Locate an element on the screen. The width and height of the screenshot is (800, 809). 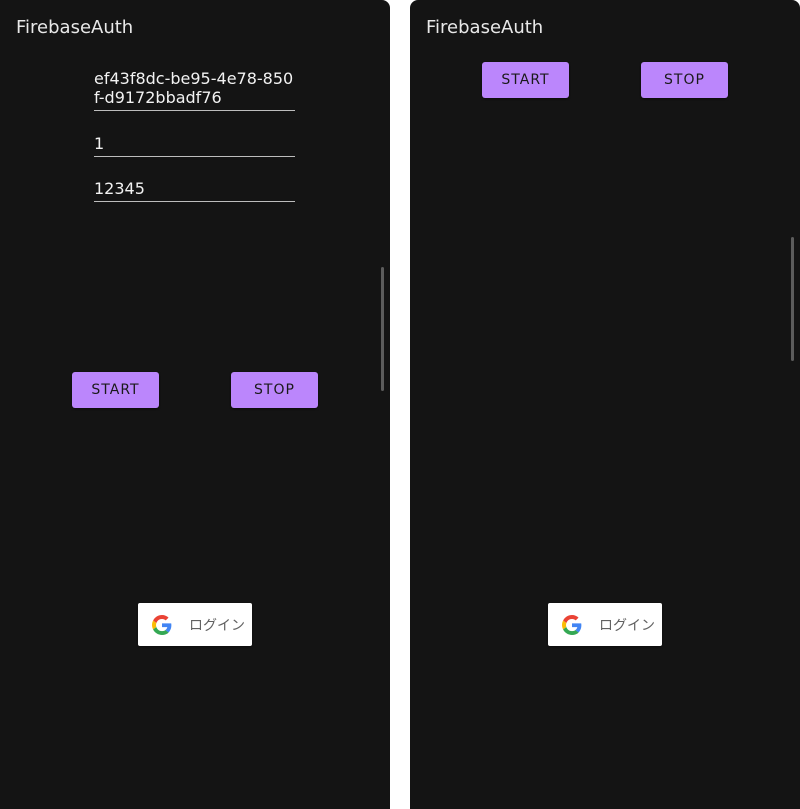
uuid-text-field: ef43f8dc-be95-4e78-850f-d9172bbadf76 is located at coordinates (194, 90).